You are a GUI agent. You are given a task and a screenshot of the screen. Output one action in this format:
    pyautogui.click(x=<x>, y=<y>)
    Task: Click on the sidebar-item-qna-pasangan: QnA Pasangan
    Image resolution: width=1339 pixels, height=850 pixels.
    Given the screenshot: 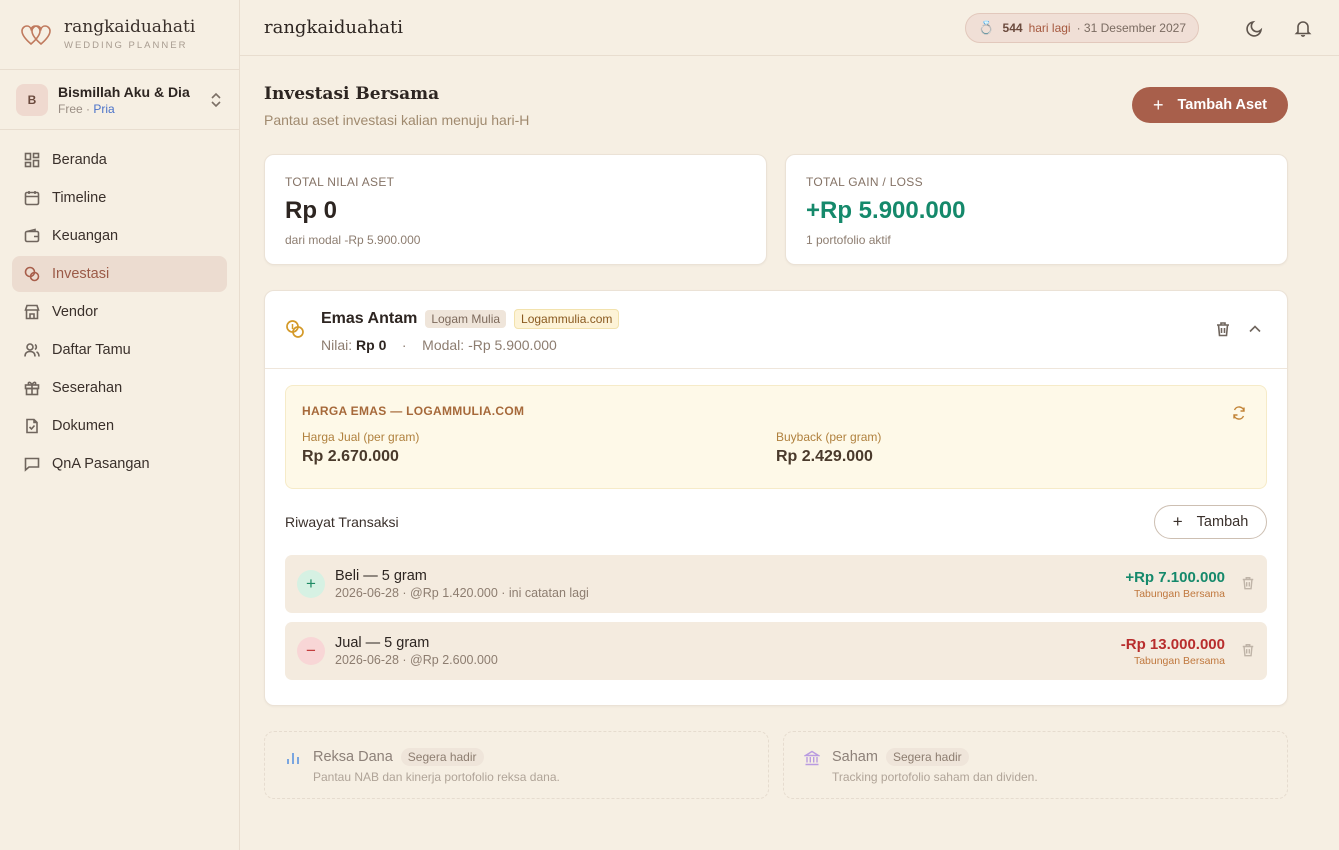 What is the action you would take?
    pyautogui.click(x=119, y=464)
    